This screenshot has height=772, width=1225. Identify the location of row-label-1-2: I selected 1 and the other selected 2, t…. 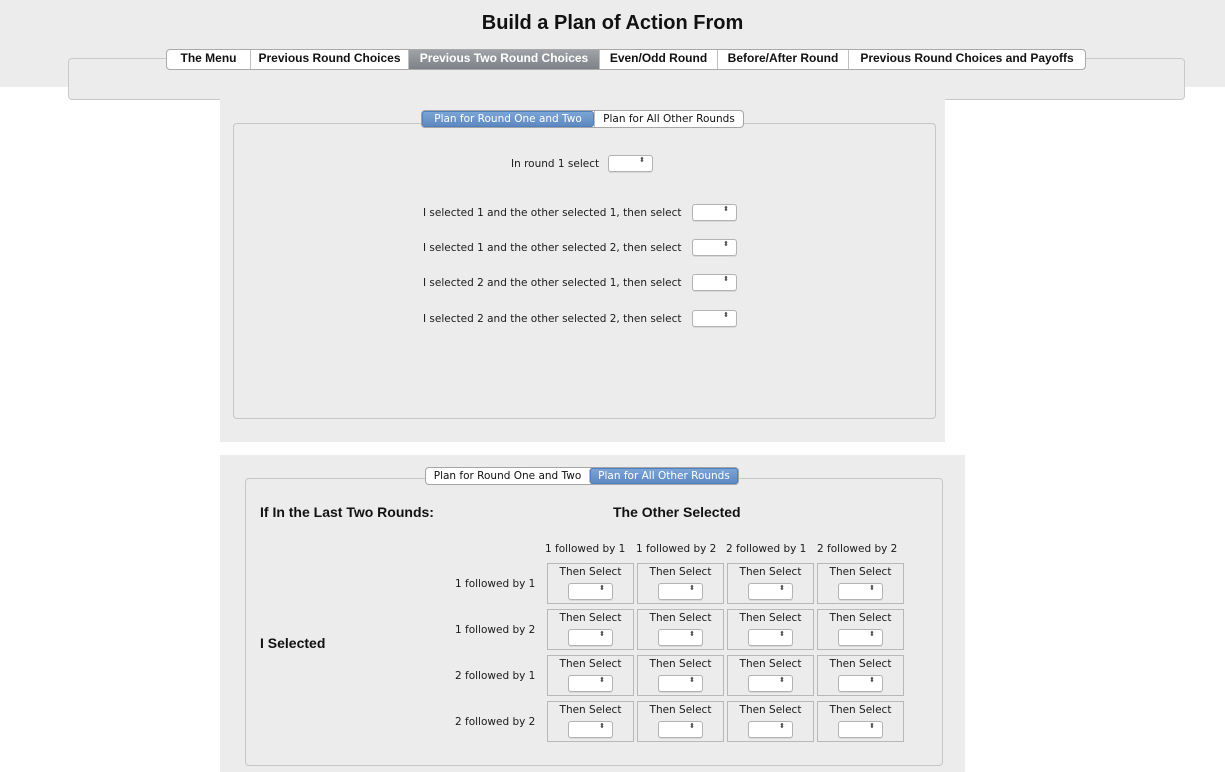
(552, 248).